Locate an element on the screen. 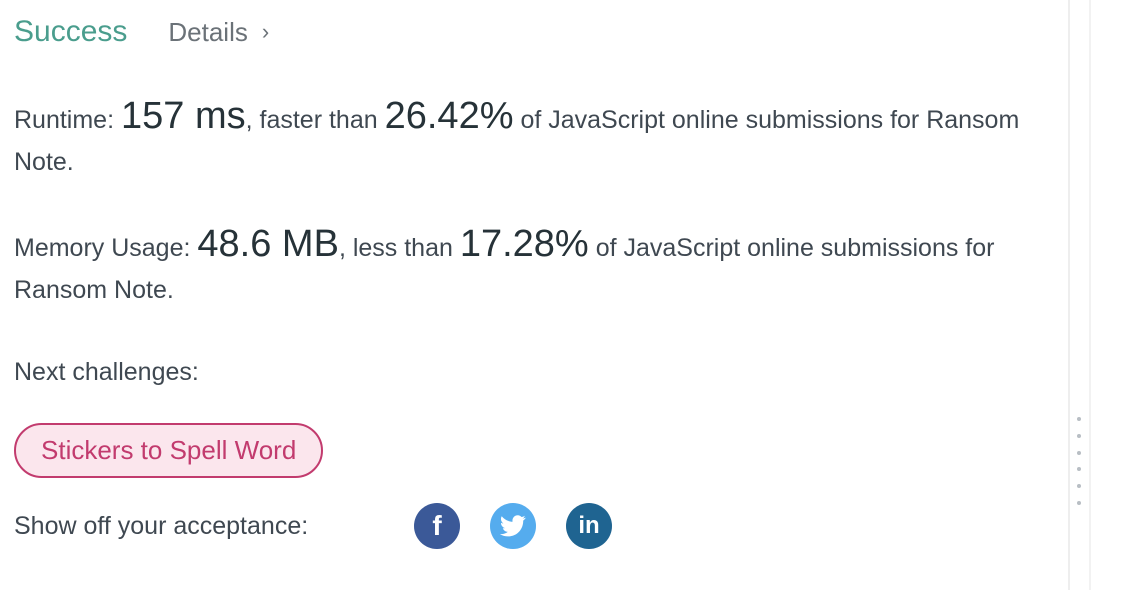  panel-divider is located at coordinates (1069, 295).